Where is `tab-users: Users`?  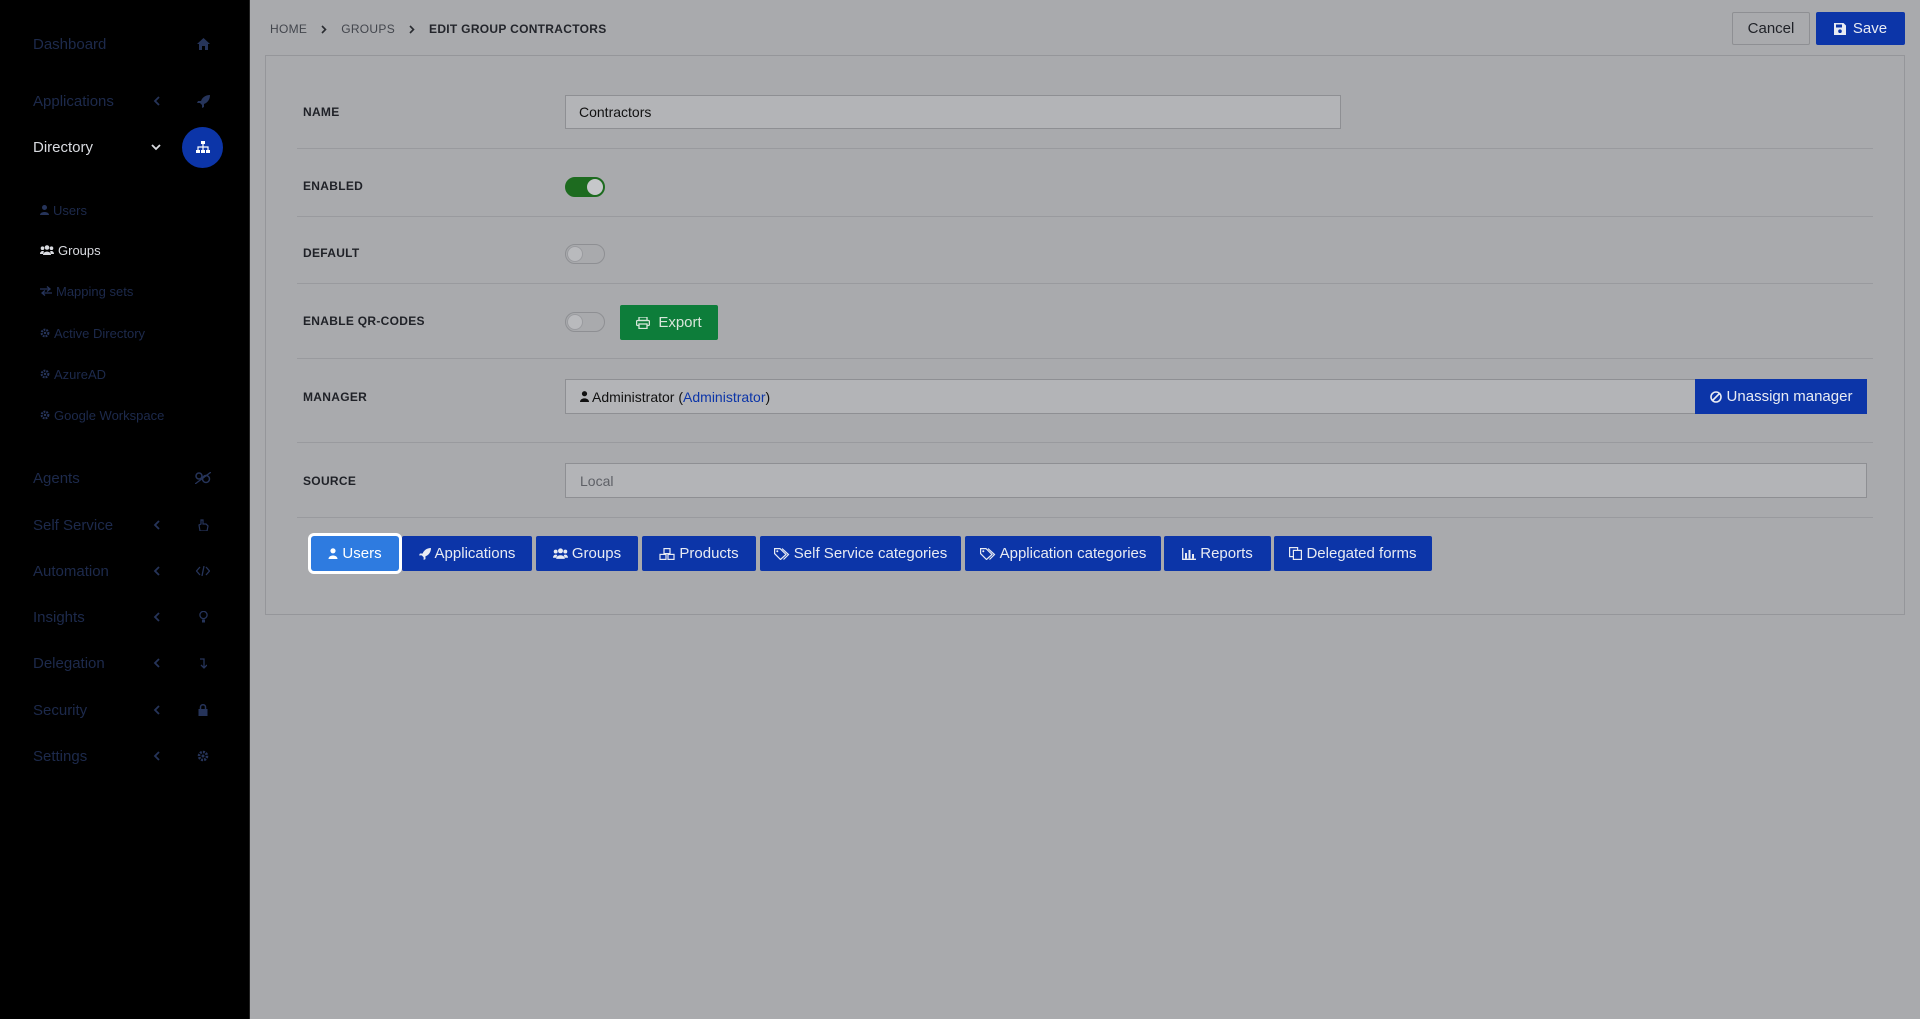
tab-users: Users is located at coordinates (355, 553).